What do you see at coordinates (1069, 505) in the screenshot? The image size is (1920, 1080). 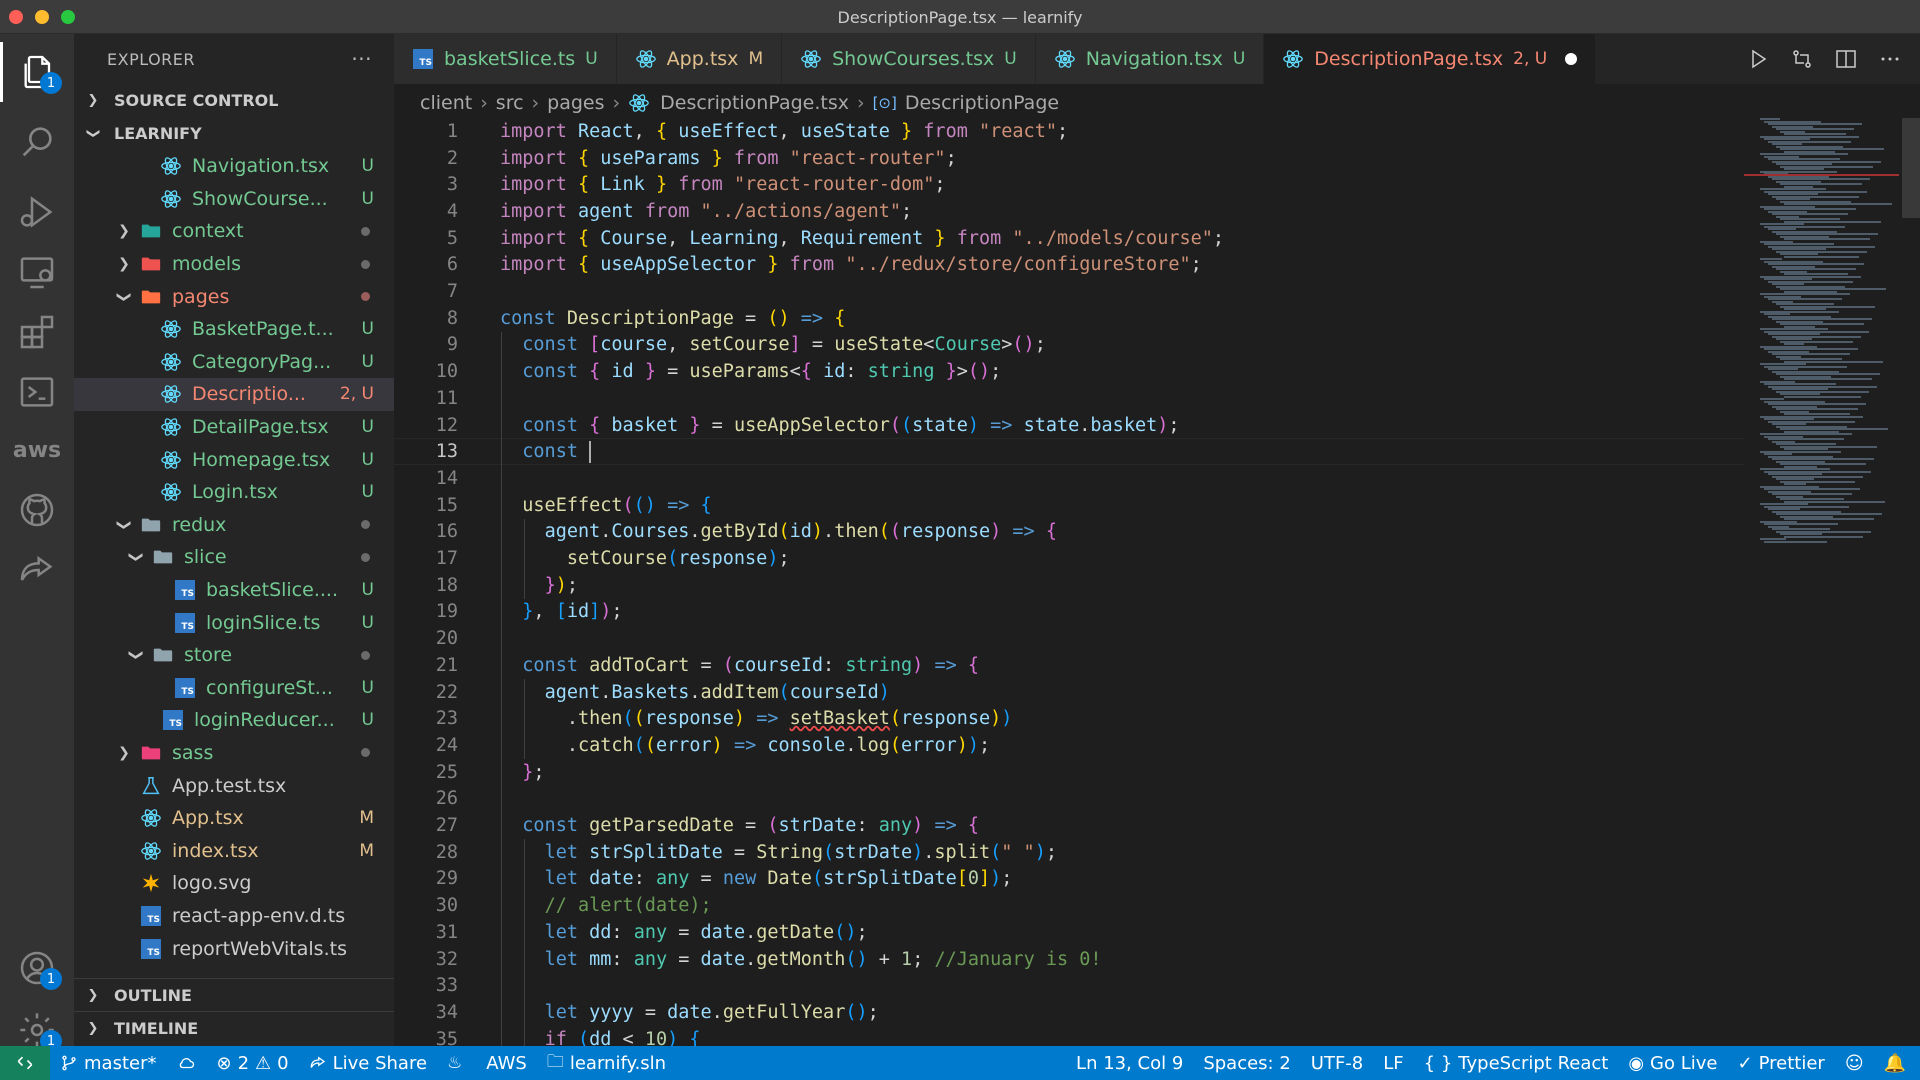 I see `code-line: 15 useEffect(() => {` at bounding box center [1069, 505].